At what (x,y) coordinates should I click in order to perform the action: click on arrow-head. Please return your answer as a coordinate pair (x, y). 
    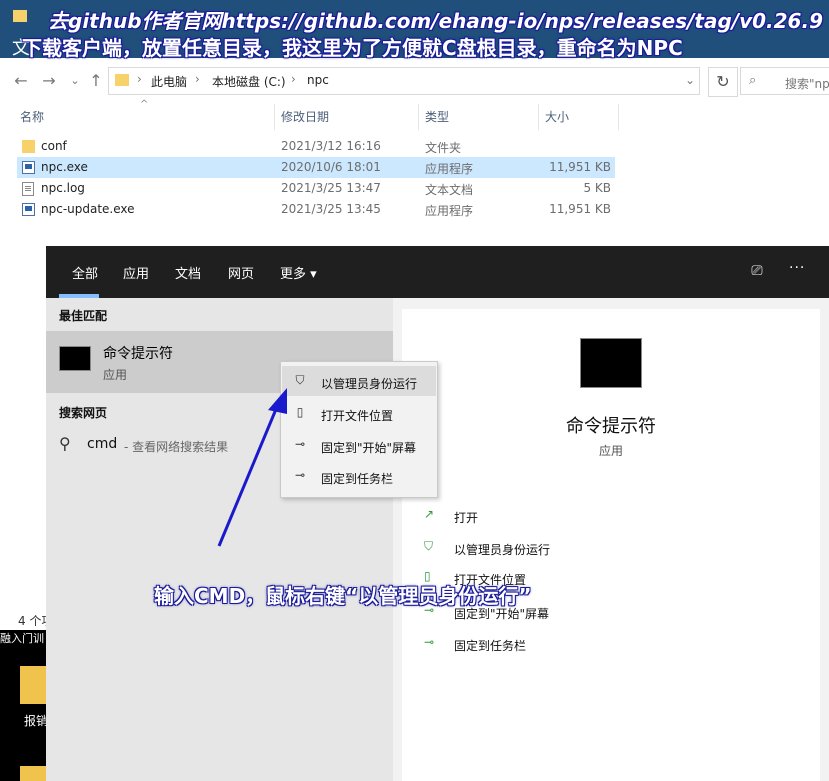
    Looking at the image, I should click on (277, 401).